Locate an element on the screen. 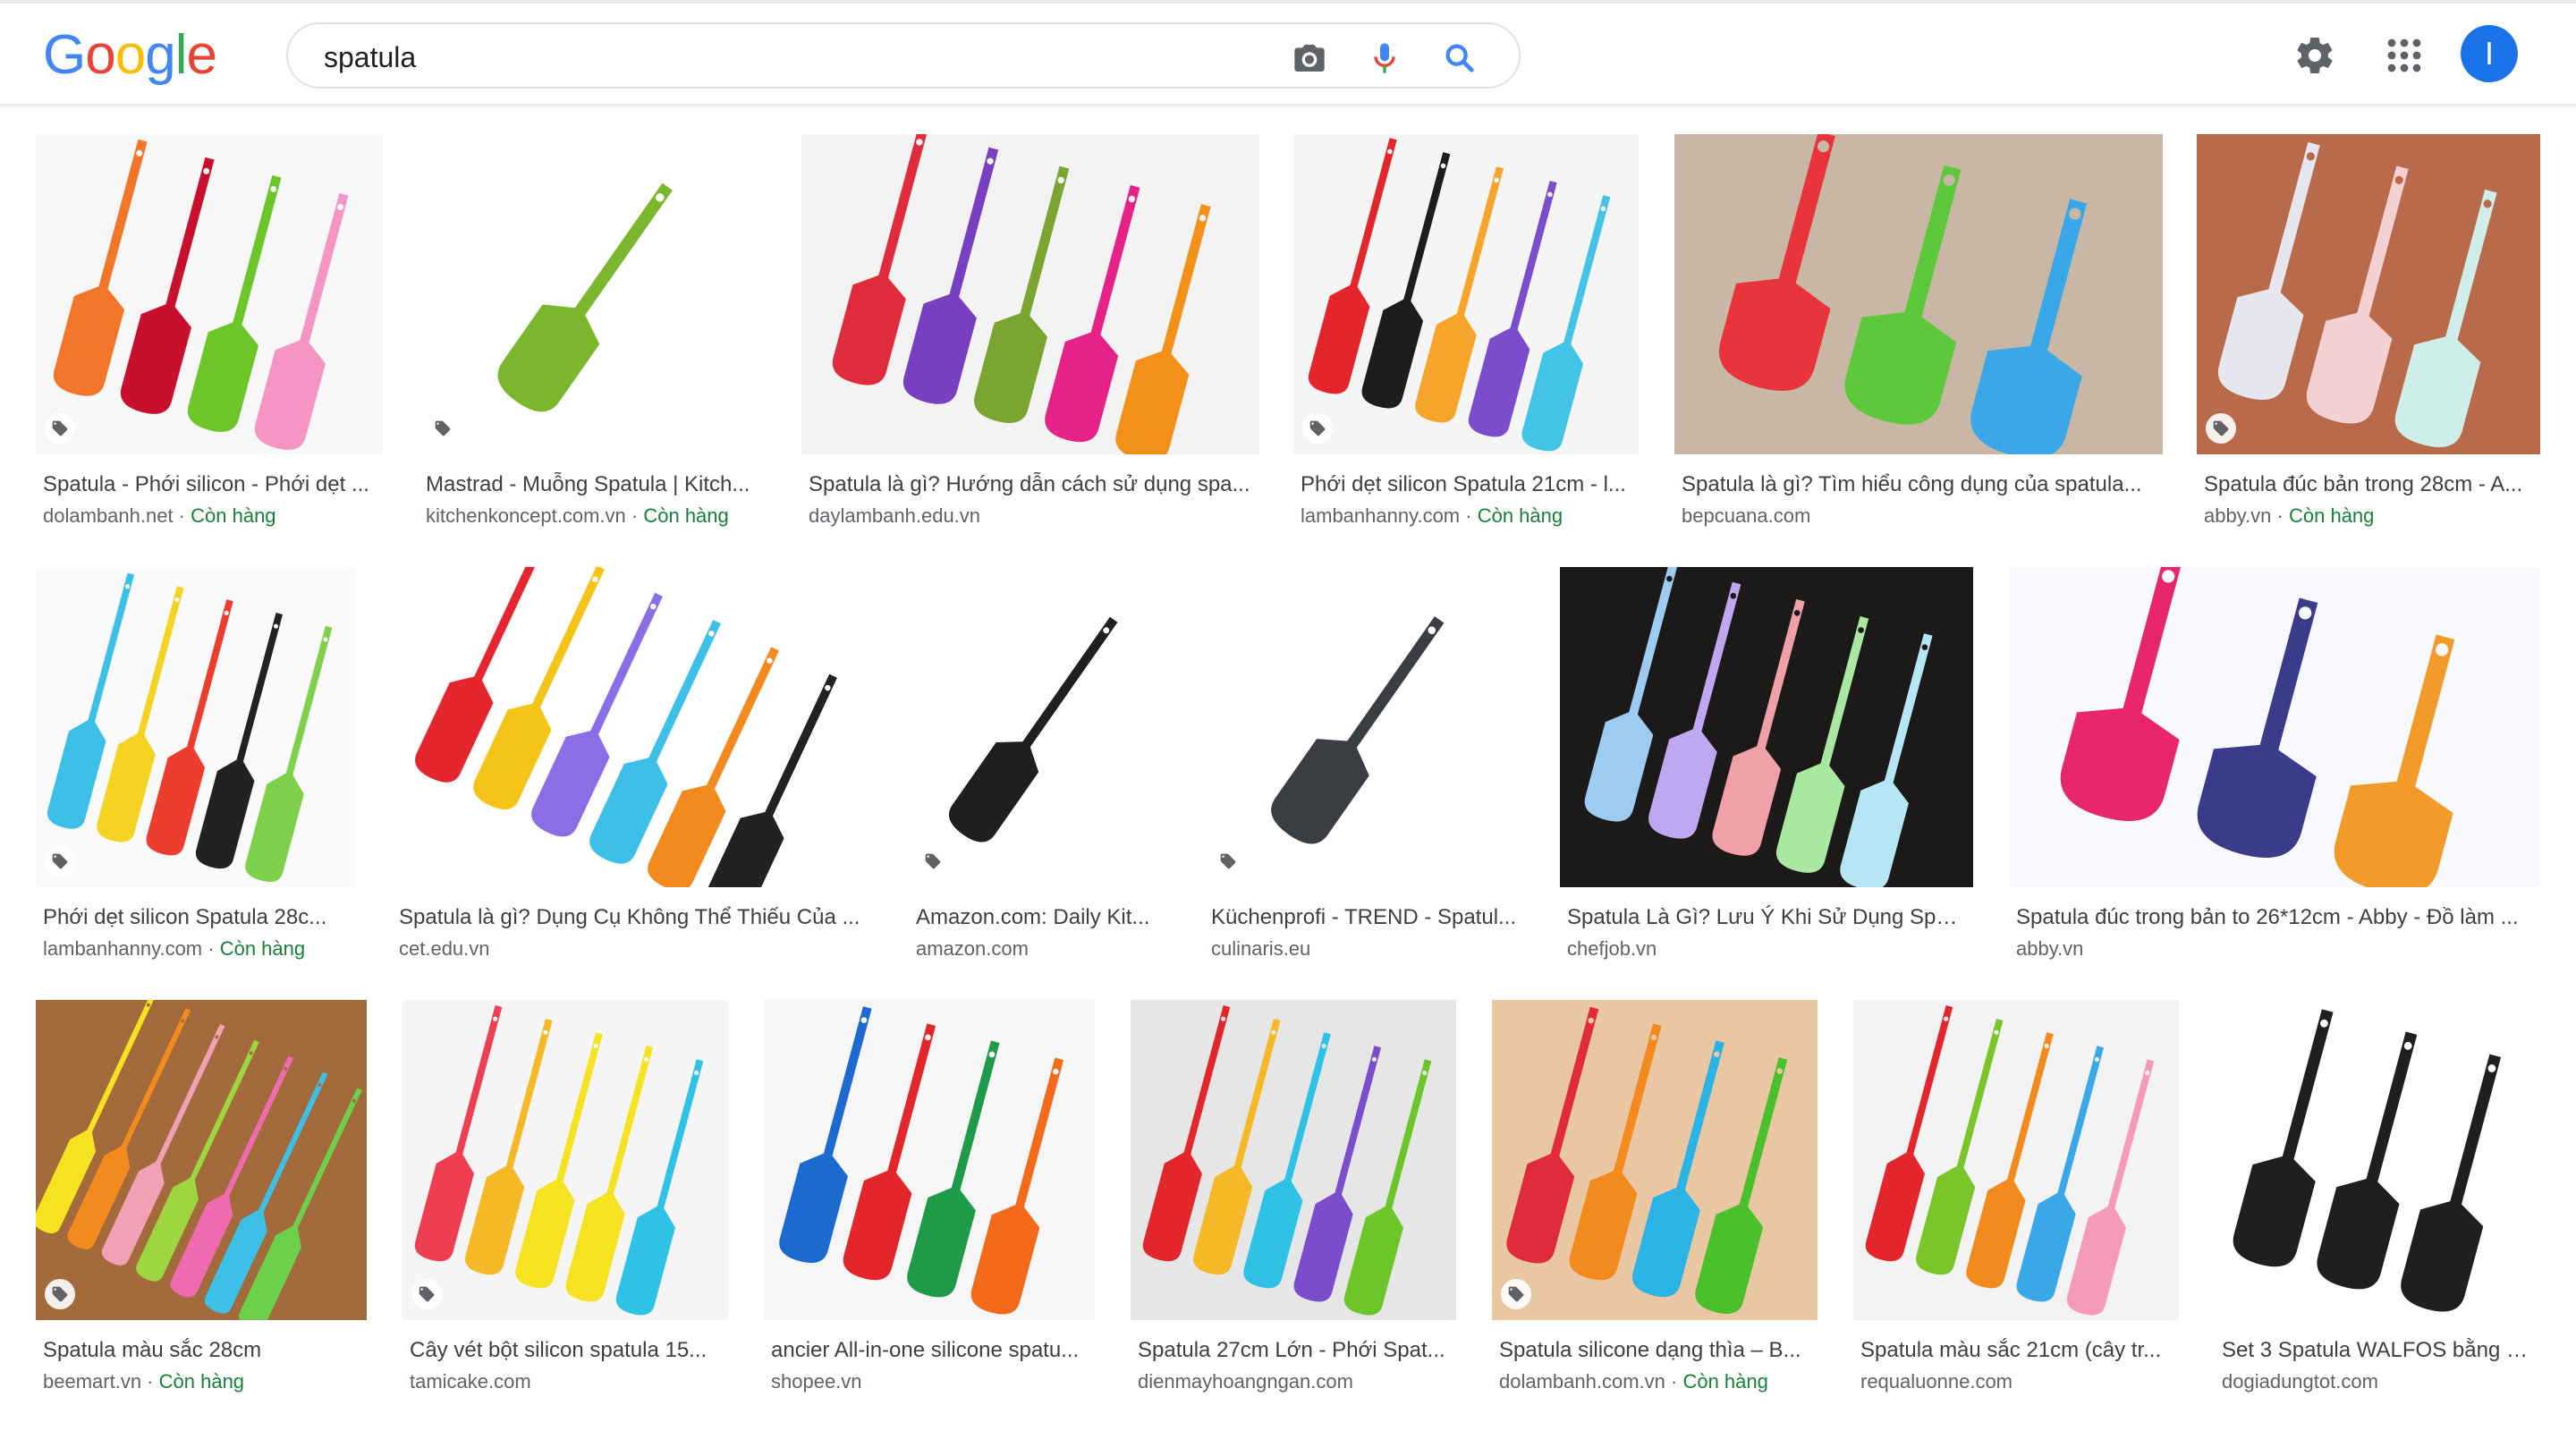 Image resolution: width=2576 pixels, height=1431 pixels. result-source: culinaris.eu is located at coordinates (1260, 948).